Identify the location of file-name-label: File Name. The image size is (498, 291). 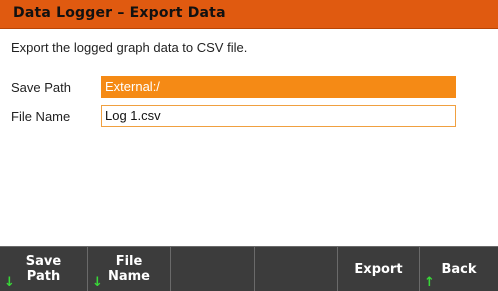
(41, 116).